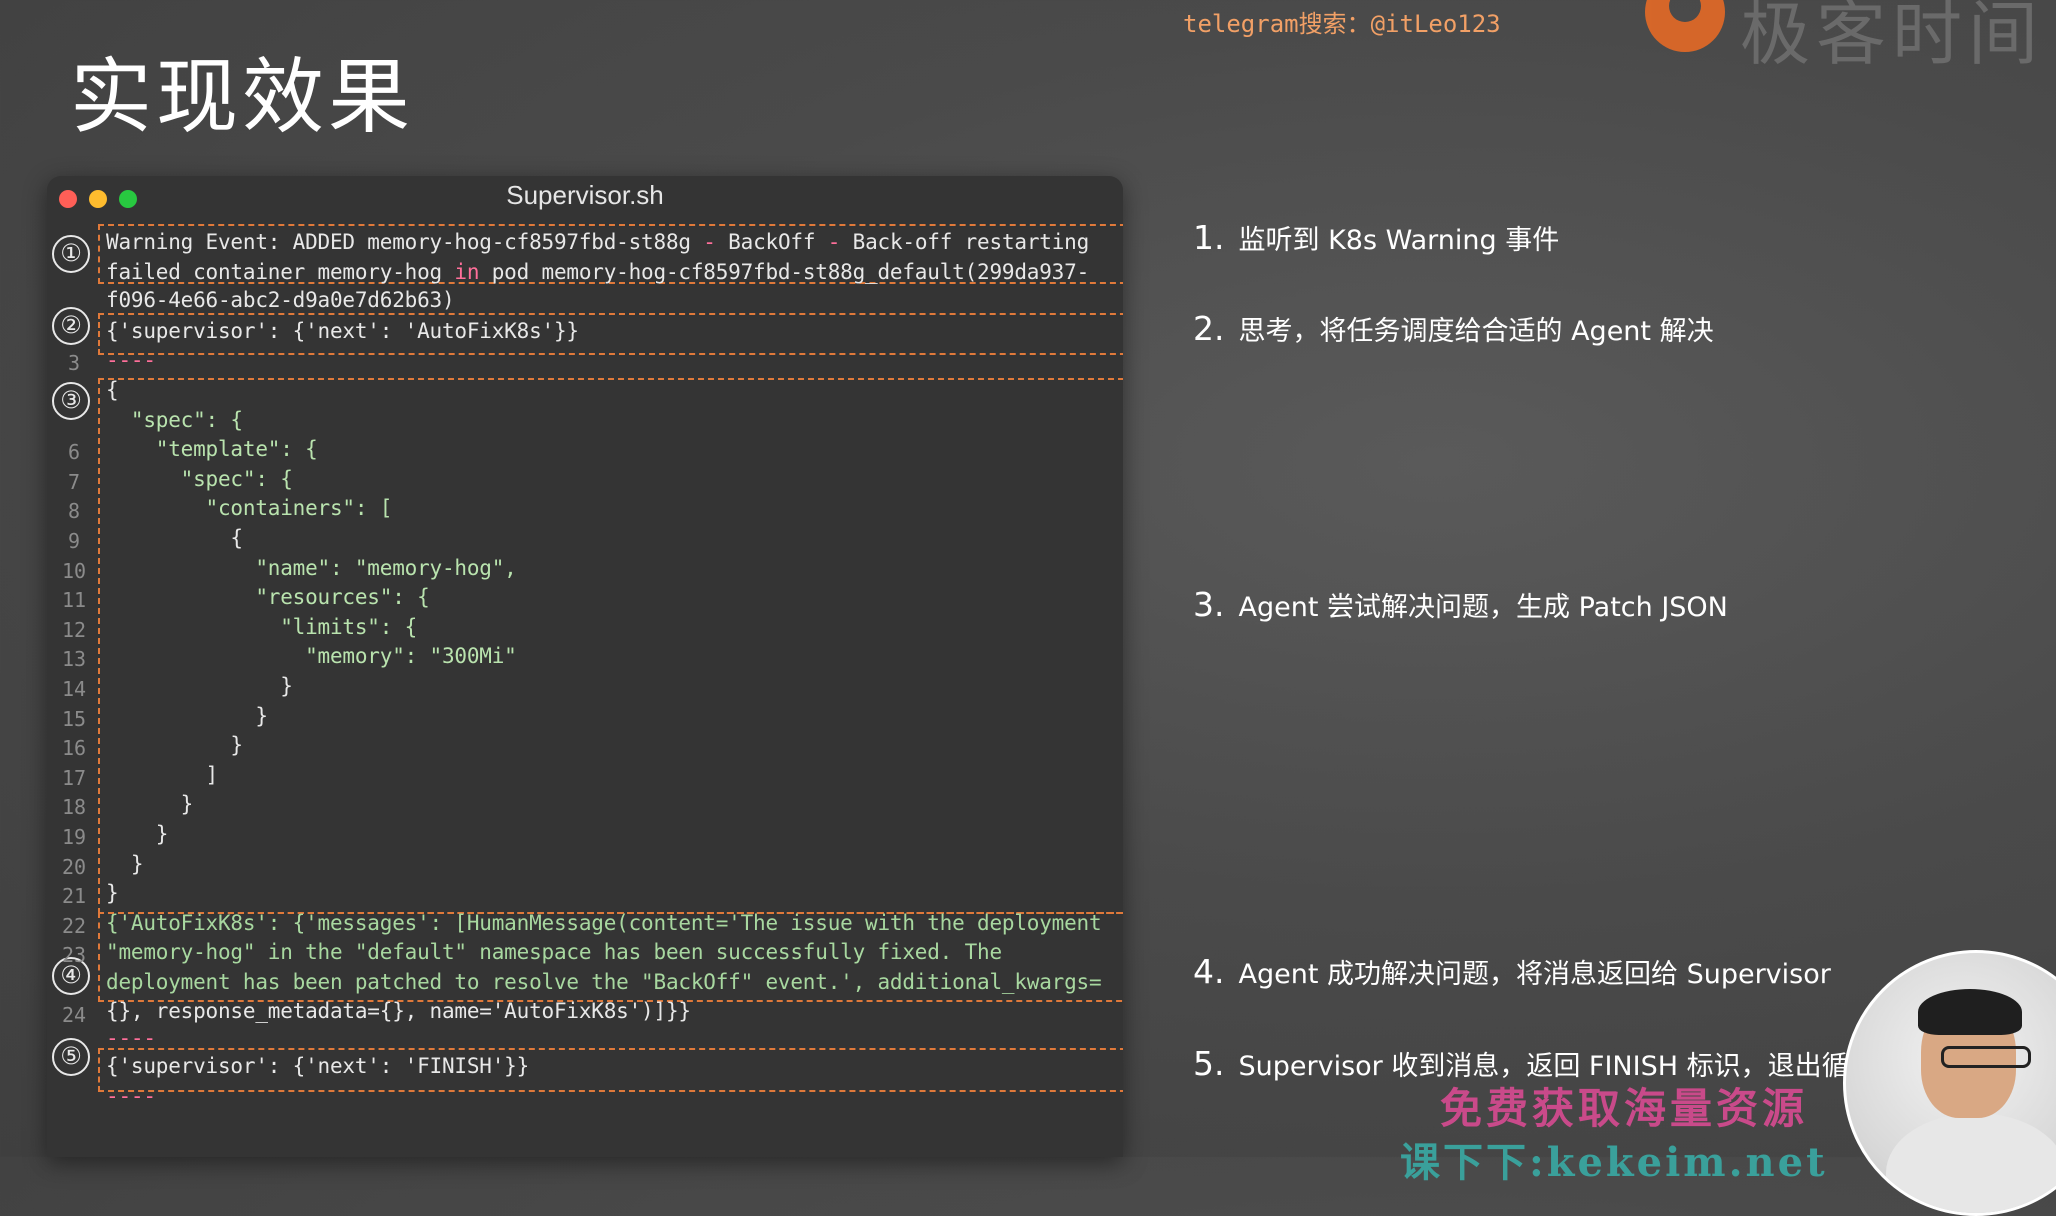 This screenshot has width=2056, height=1216. Describe the element at coordinates (342, 331) in the screenshot. I see `code-line-2: {'supervisor': {'next': 'AutoFixK8s'}}` at that location.